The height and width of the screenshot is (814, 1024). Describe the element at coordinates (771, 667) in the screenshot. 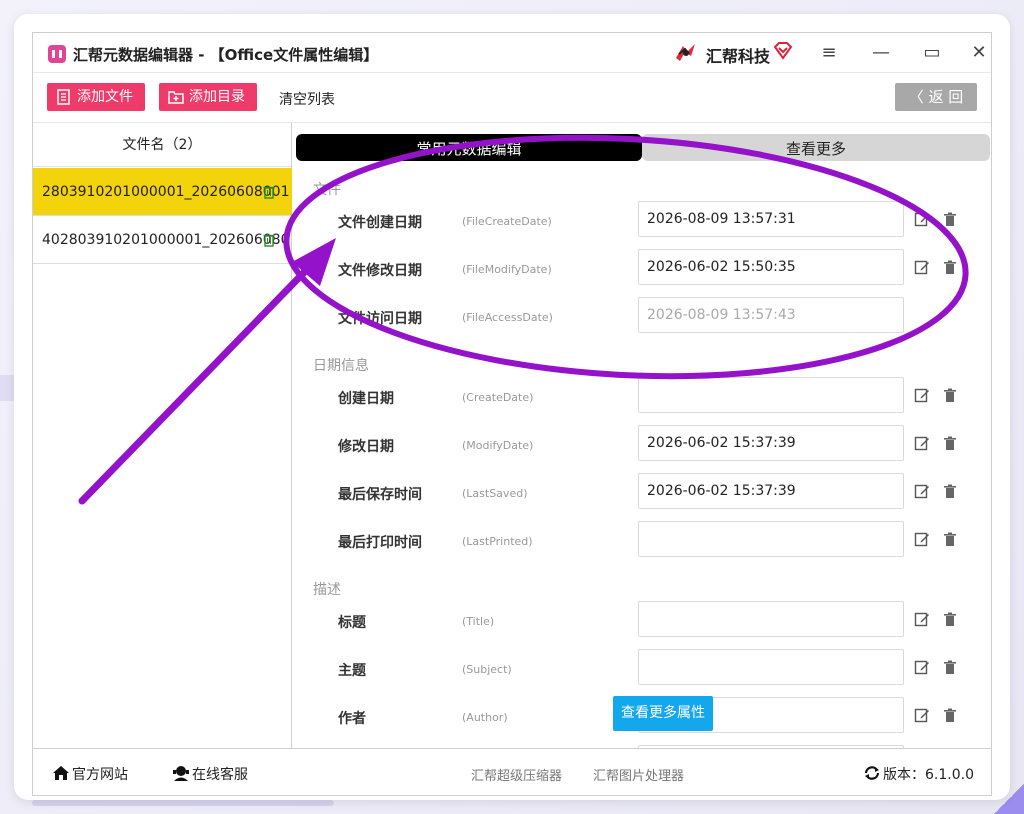

I see `subject-field` at that location.